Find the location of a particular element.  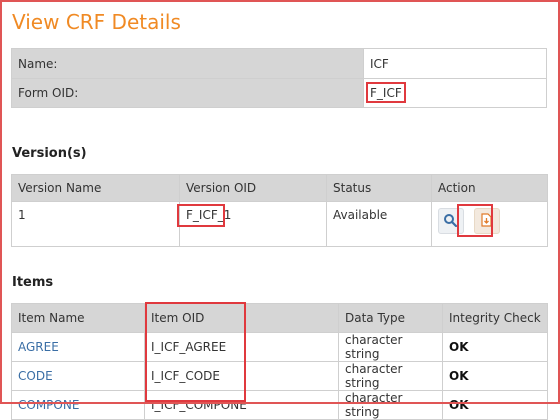

item-oid: I_ICF_AGREE is located at coordinates (241, 347).